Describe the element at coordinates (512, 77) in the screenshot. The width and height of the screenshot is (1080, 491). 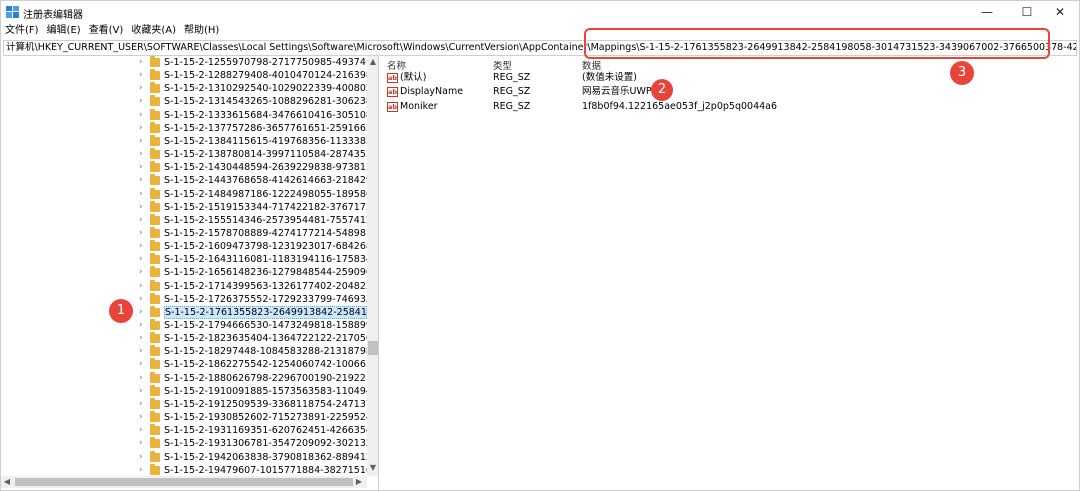
I see `value-type: REG_SZ` at that location.